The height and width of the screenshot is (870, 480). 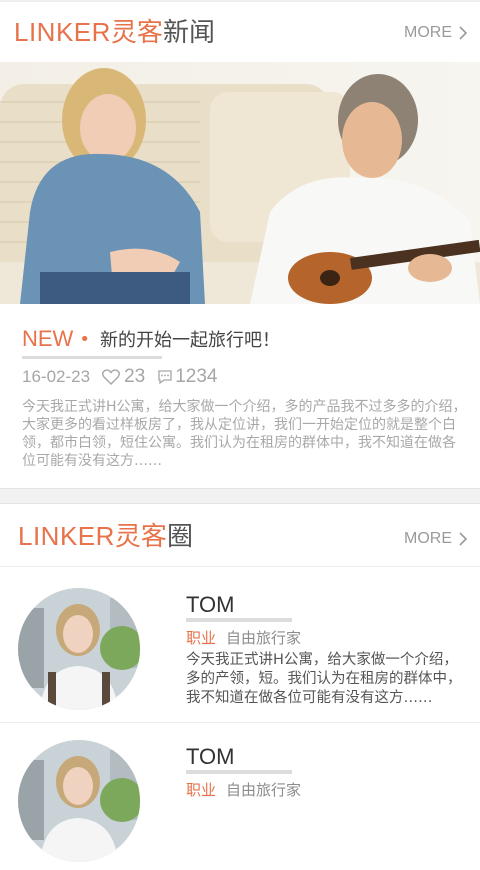 I want to click on news-section-header: LINKER灵客新闻 MORE, so click(x=240, y=32).